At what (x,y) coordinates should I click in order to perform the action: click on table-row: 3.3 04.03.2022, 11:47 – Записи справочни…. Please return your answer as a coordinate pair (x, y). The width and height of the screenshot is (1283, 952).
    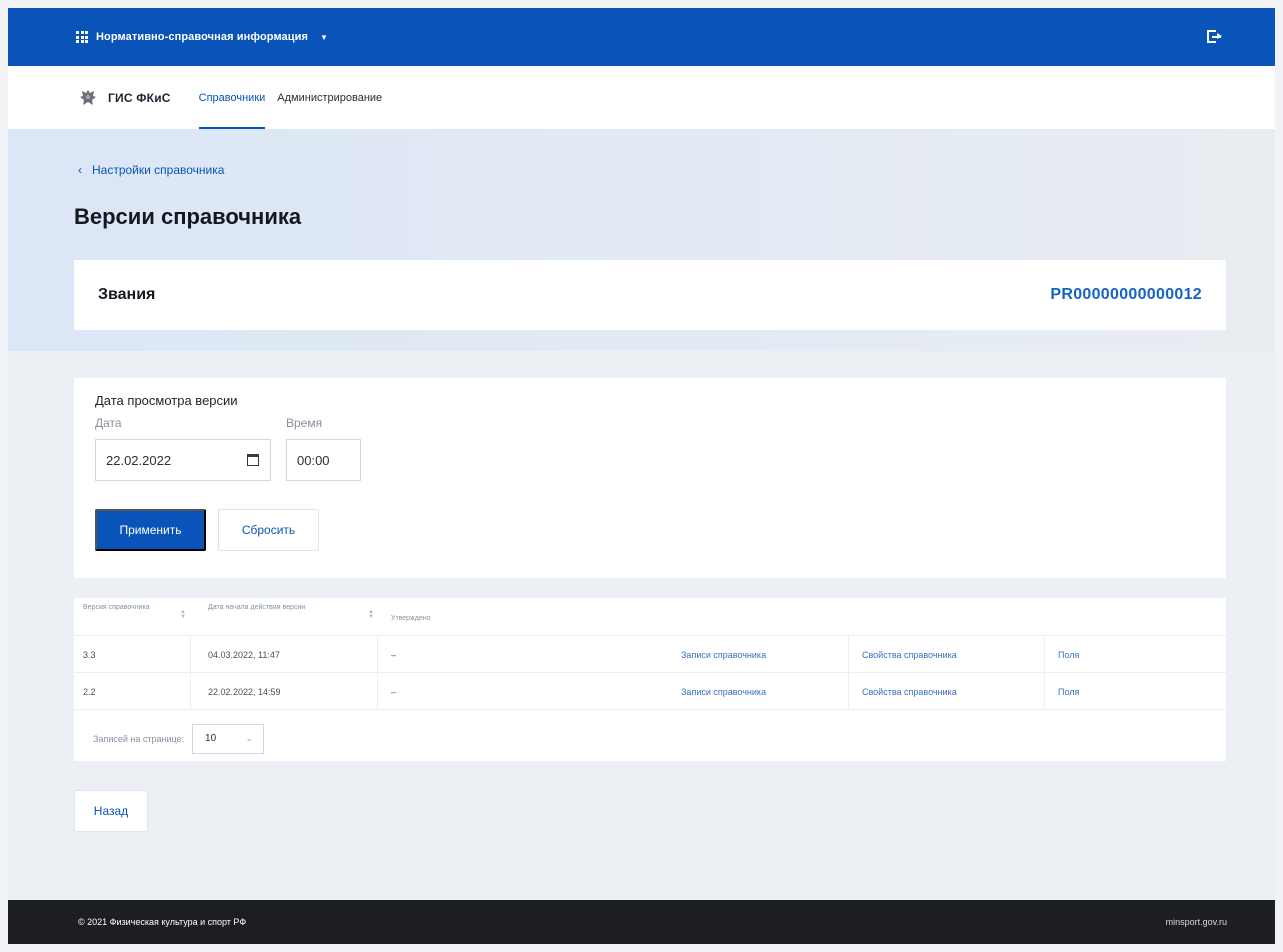
    Looking at the image, I should click on (650, 654).